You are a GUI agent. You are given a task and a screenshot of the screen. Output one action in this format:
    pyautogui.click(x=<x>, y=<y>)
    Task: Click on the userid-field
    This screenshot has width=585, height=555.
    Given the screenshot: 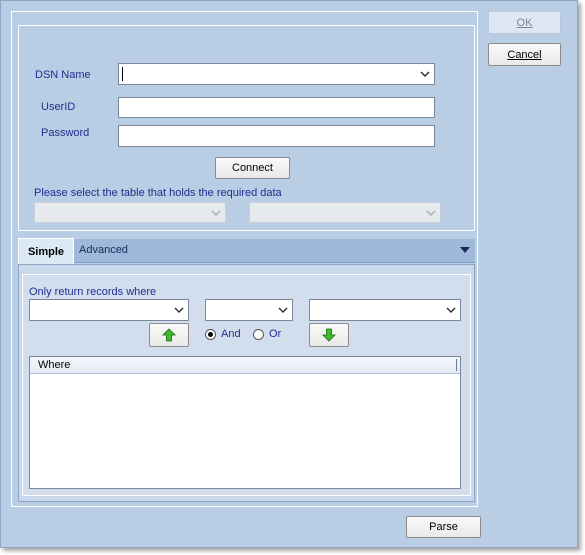 What is the action you would take?
    pyautogui.click(x=276, y=107)
    